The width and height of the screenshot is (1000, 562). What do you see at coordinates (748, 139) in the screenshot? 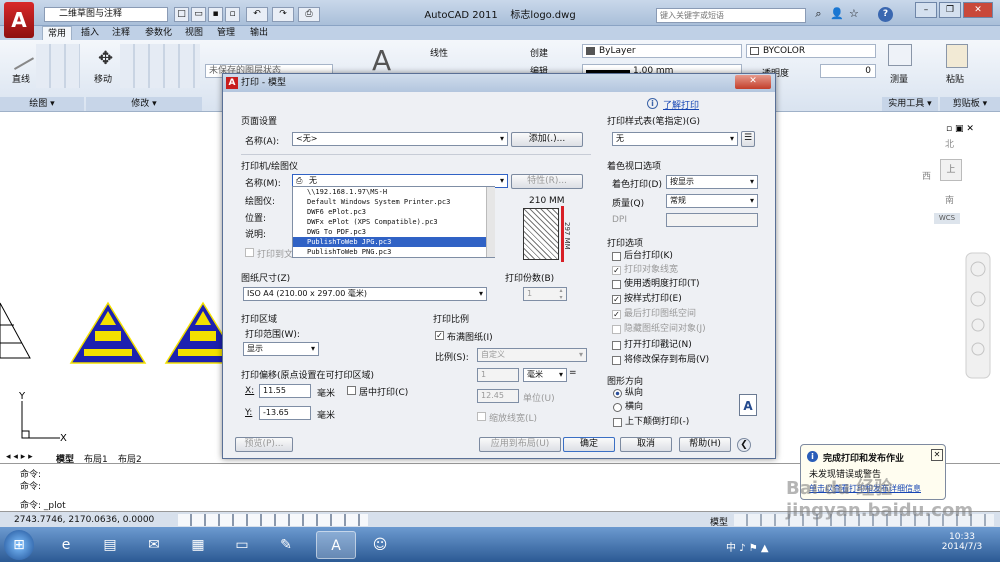
I see `plot-style-edit-button: ☰` at bounding box center [748, 139].